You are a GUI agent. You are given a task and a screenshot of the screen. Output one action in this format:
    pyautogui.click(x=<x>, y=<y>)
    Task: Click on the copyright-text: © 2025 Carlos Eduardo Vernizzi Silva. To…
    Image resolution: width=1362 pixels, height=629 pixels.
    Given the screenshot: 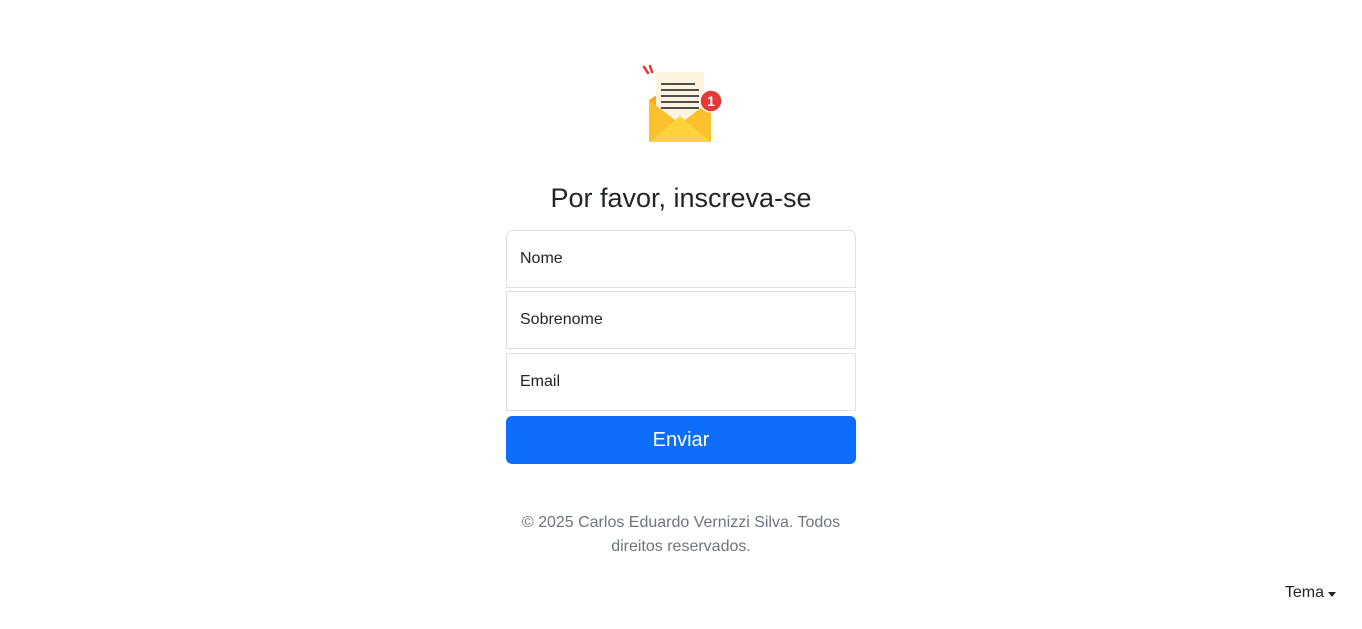 What is the action you would take?
    pyautogui.click(x=681, y=534)
    